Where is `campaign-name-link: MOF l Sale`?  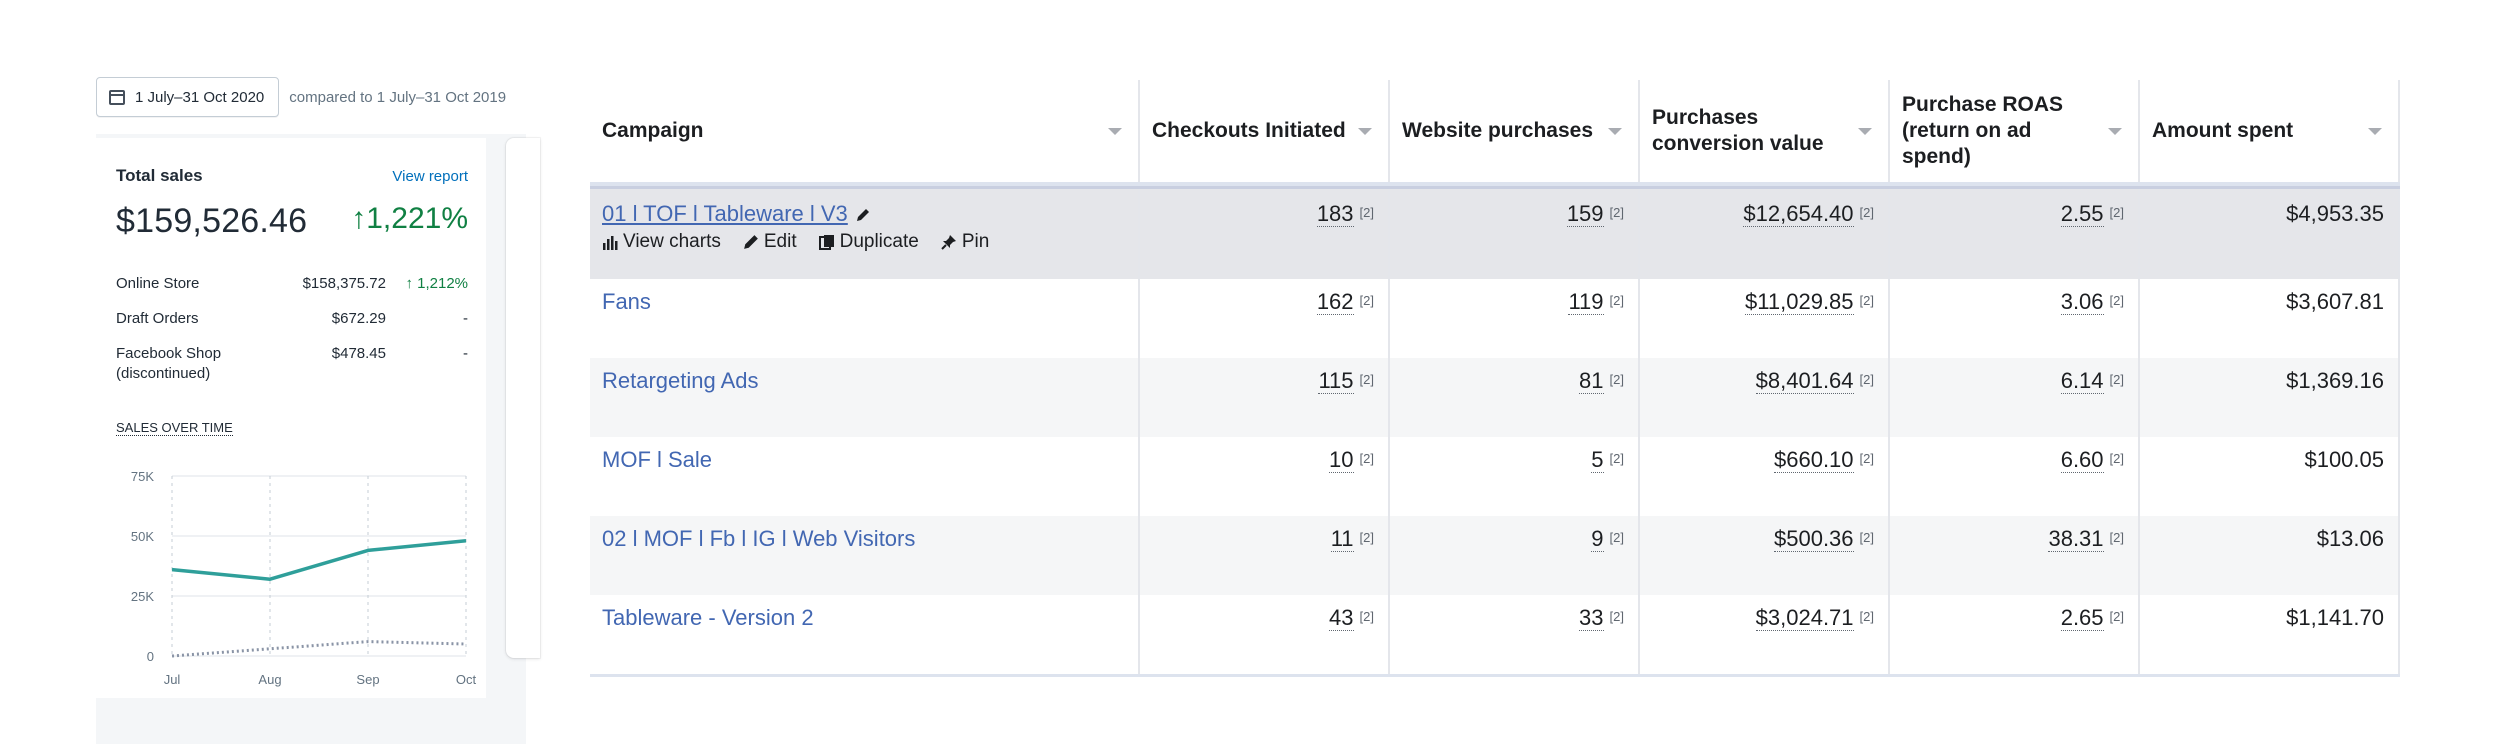 campaign-name-link: MOF l Sale is located at coordinates (657, 459).